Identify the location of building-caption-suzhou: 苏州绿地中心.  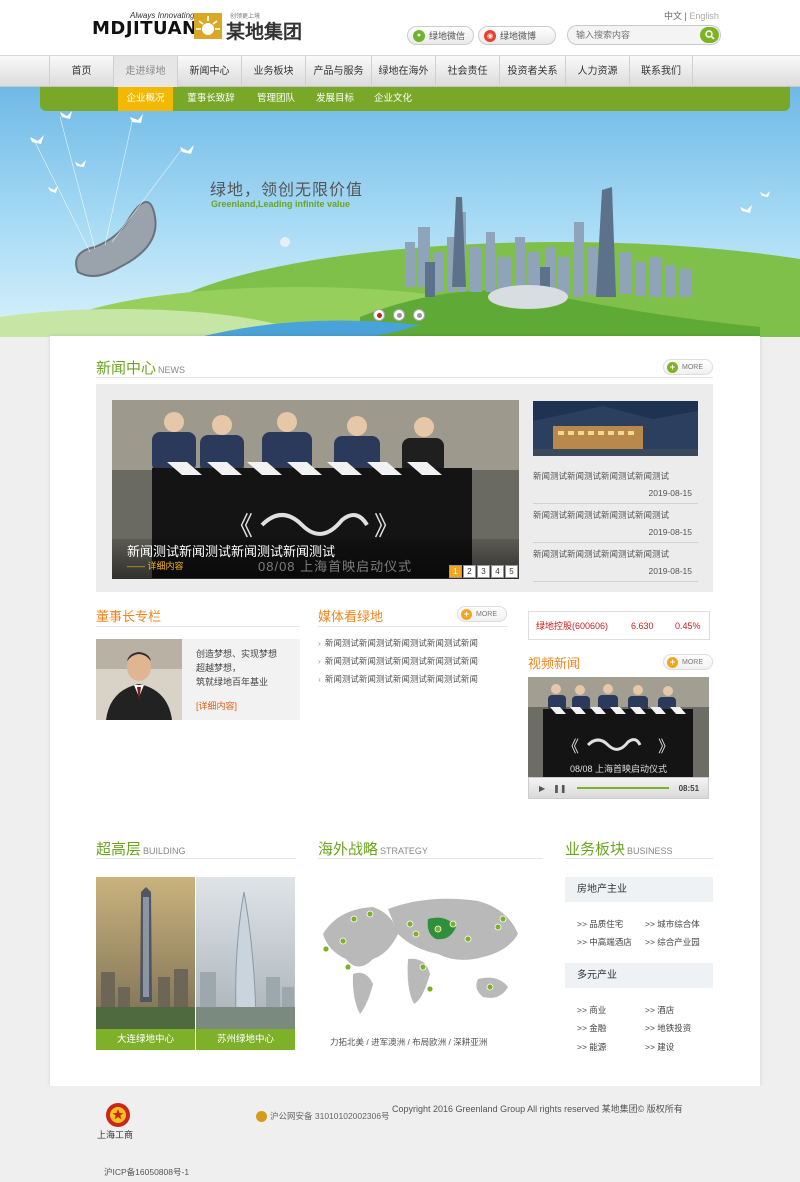
(245, 1039).